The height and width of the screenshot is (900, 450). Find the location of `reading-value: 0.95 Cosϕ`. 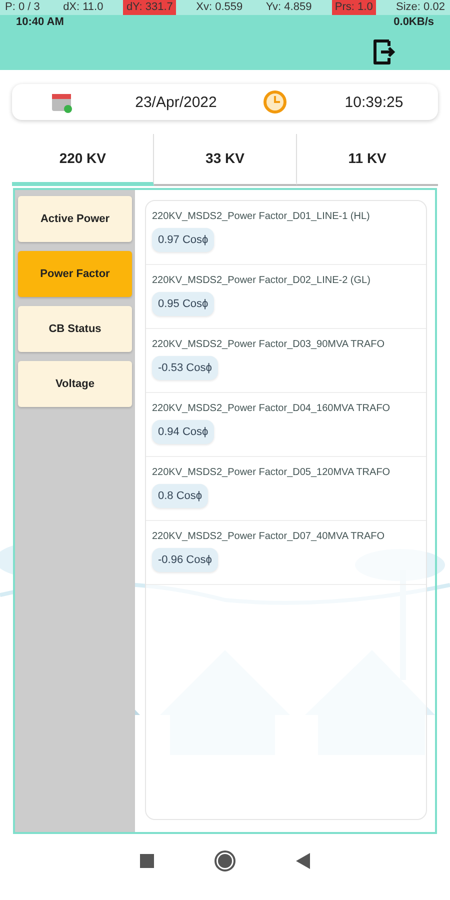

reading-value: 0.95 Cosϕ is located at coordinates (183, 304).